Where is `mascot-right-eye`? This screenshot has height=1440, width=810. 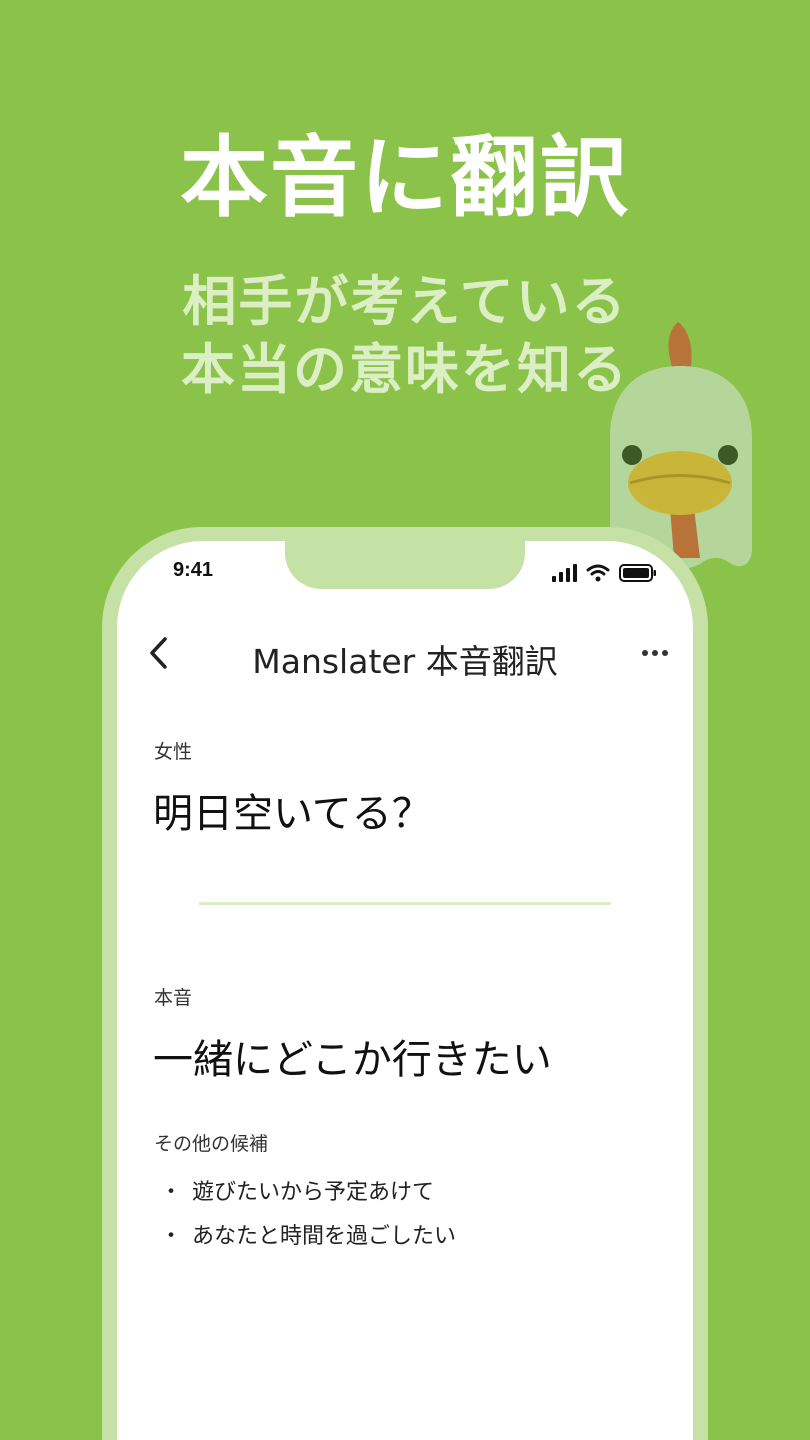 mascot-right-eye is located at coordinates (728, 455).